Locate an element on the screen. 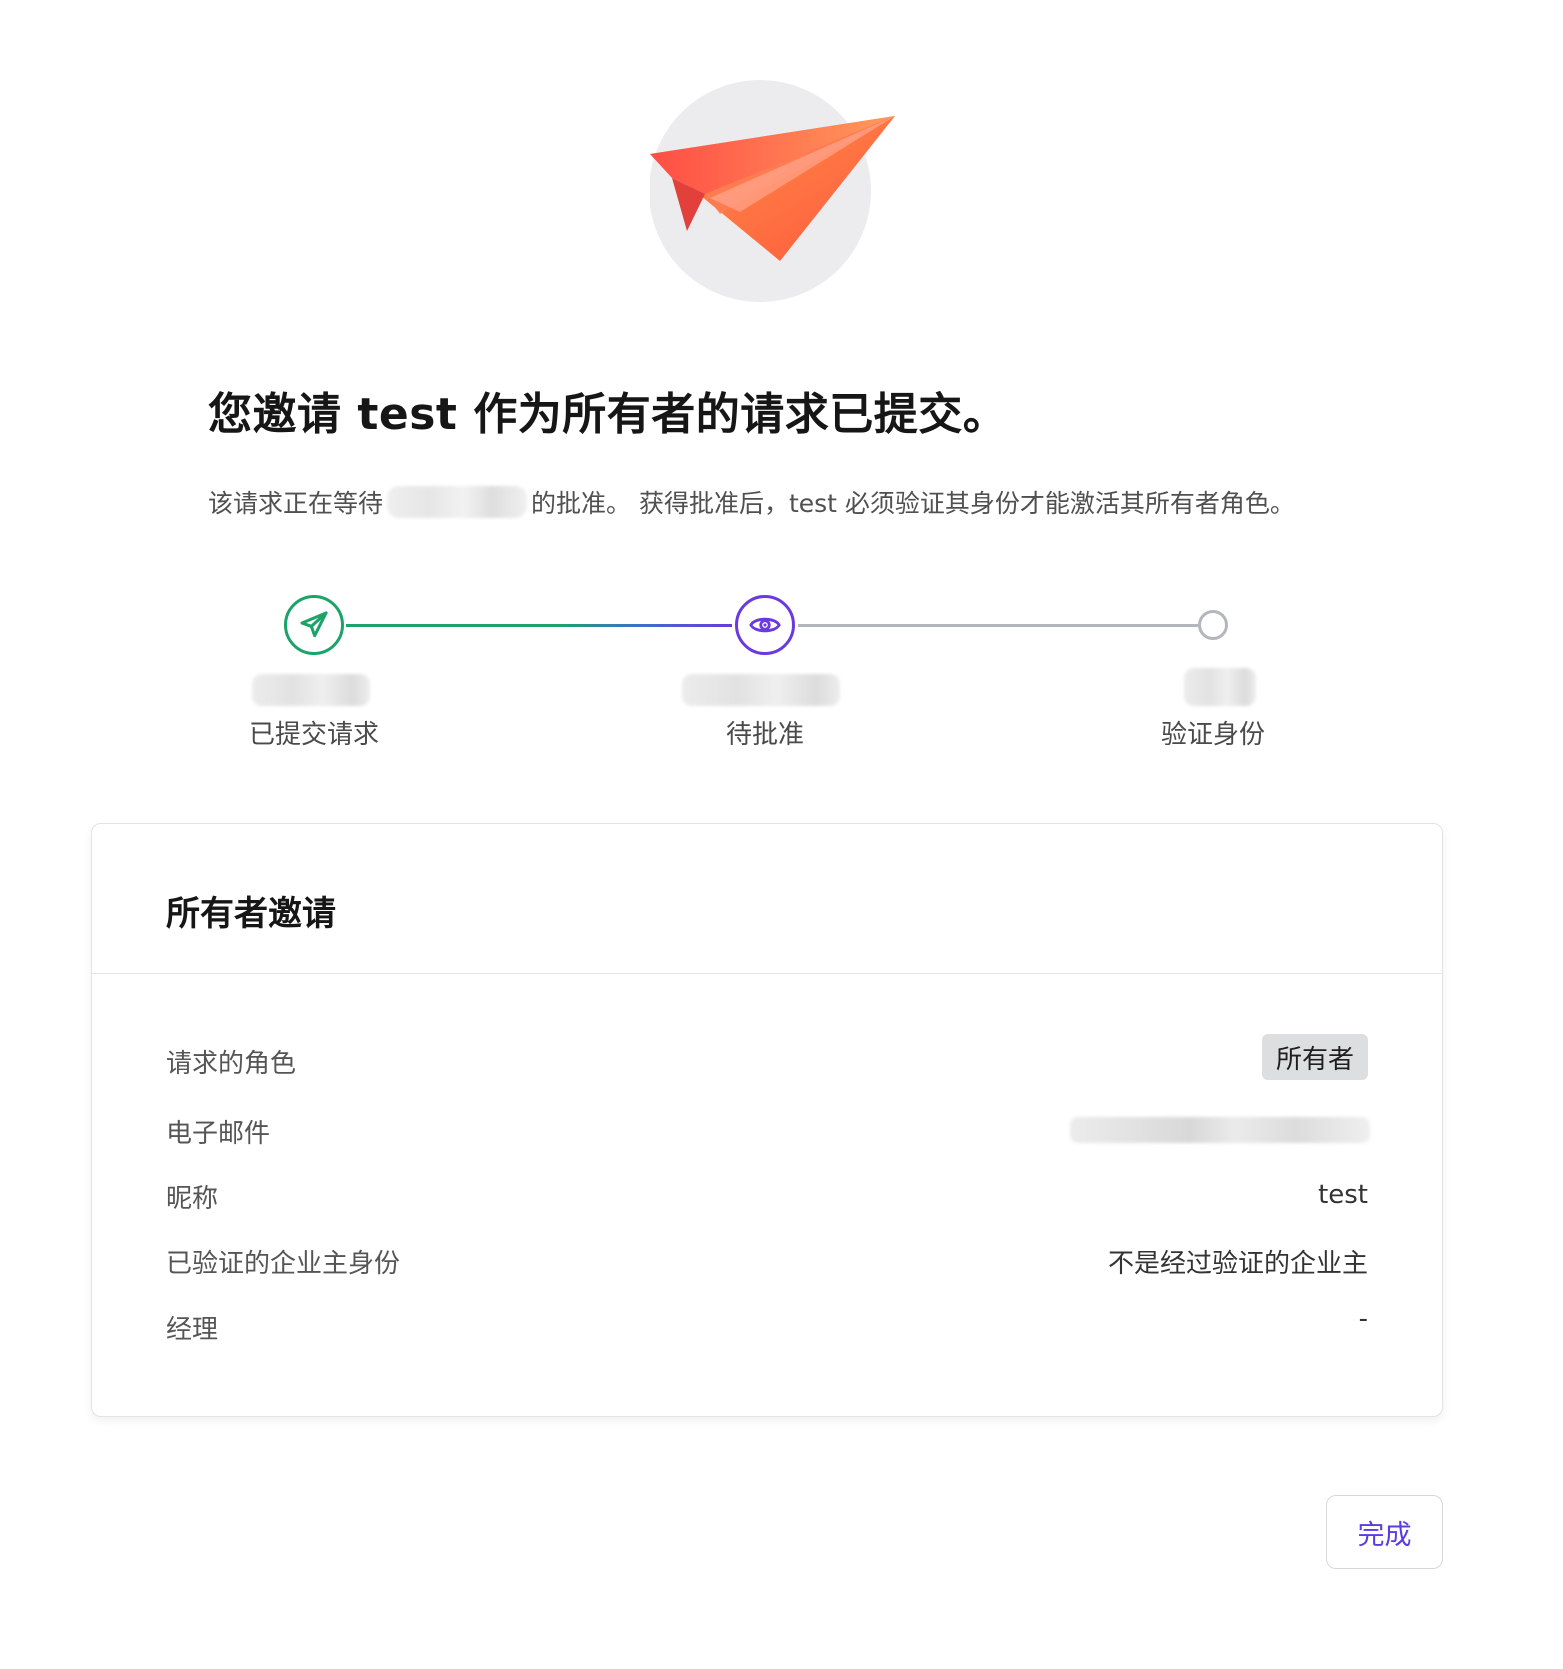  paper-plane-illustration is located at coordinates (780, 191).